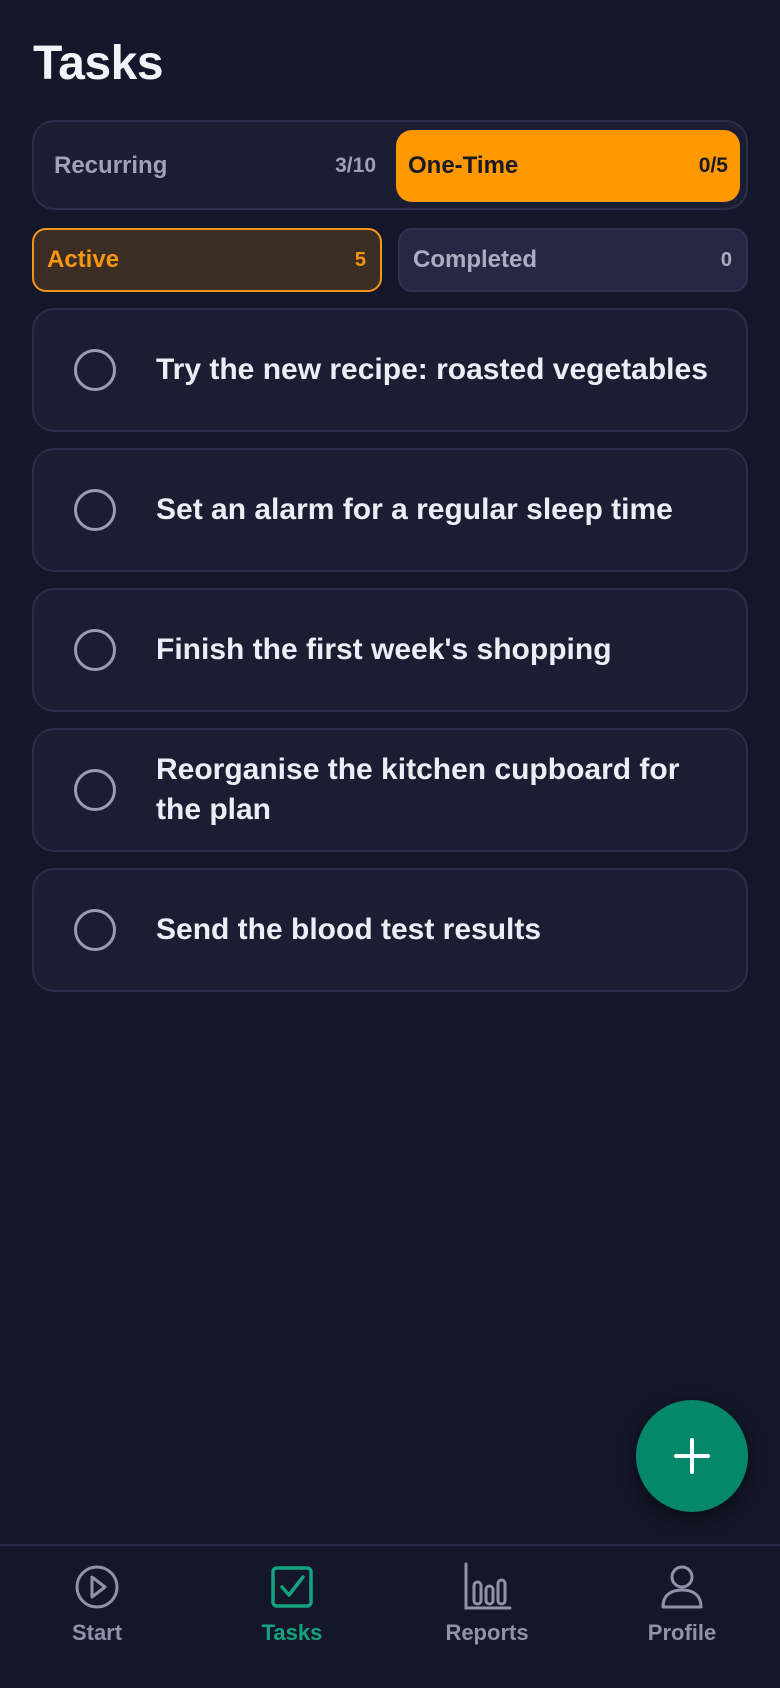 This screenshot has height=1688, width=780. I want to click on filter-active-label: Active, so click(83, 259).